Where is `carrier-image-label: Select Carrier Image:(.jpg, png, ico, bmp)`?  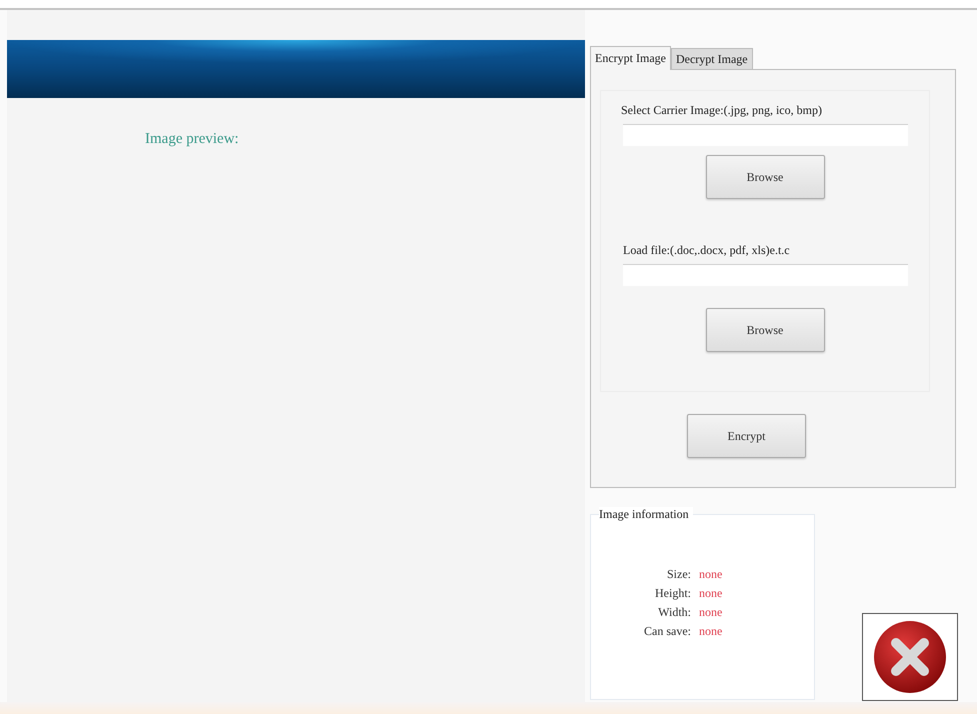 carrier-image-label: Select Carrier Image:(.jpg, png, ico, bmp) is located at coordinates (721, 110).